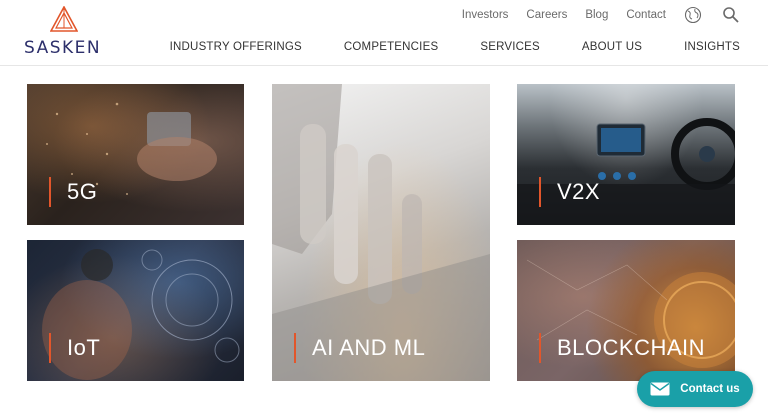 This screenshot has height=413, width=768. I want to click on tile-title: BLOCKCHAIN, so click(631, 347).